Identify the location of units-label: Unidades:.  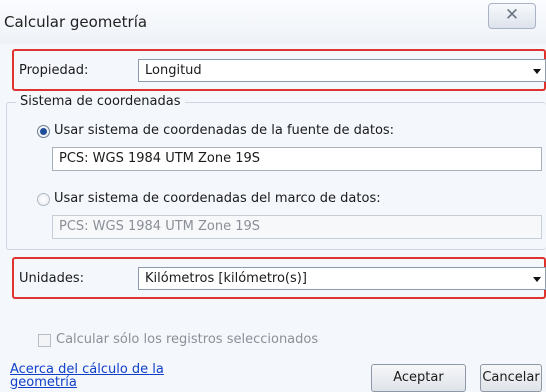
(51, 278).